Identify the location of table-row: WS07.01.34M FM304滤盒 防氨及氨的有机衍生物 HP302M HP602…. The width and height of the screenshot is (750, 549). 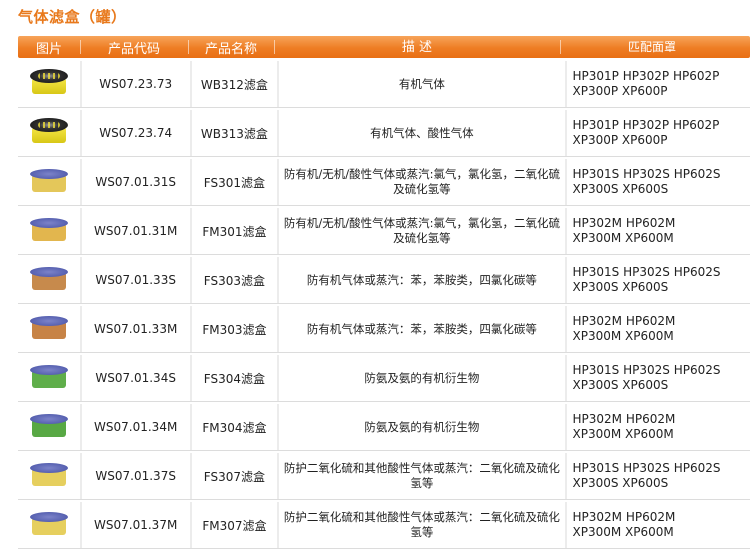
(384, 427).